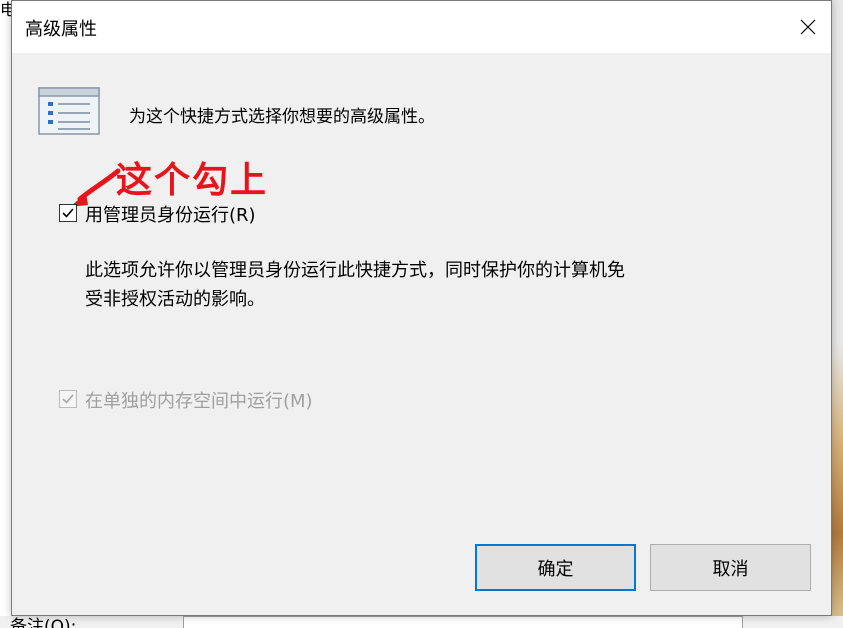 The height and width of the screenshot is (628, 843). What do you see at coordinates (837, 314) in the screenshot?
I see `desktop-wallpaper-edge` at bounding box center [837, 314].